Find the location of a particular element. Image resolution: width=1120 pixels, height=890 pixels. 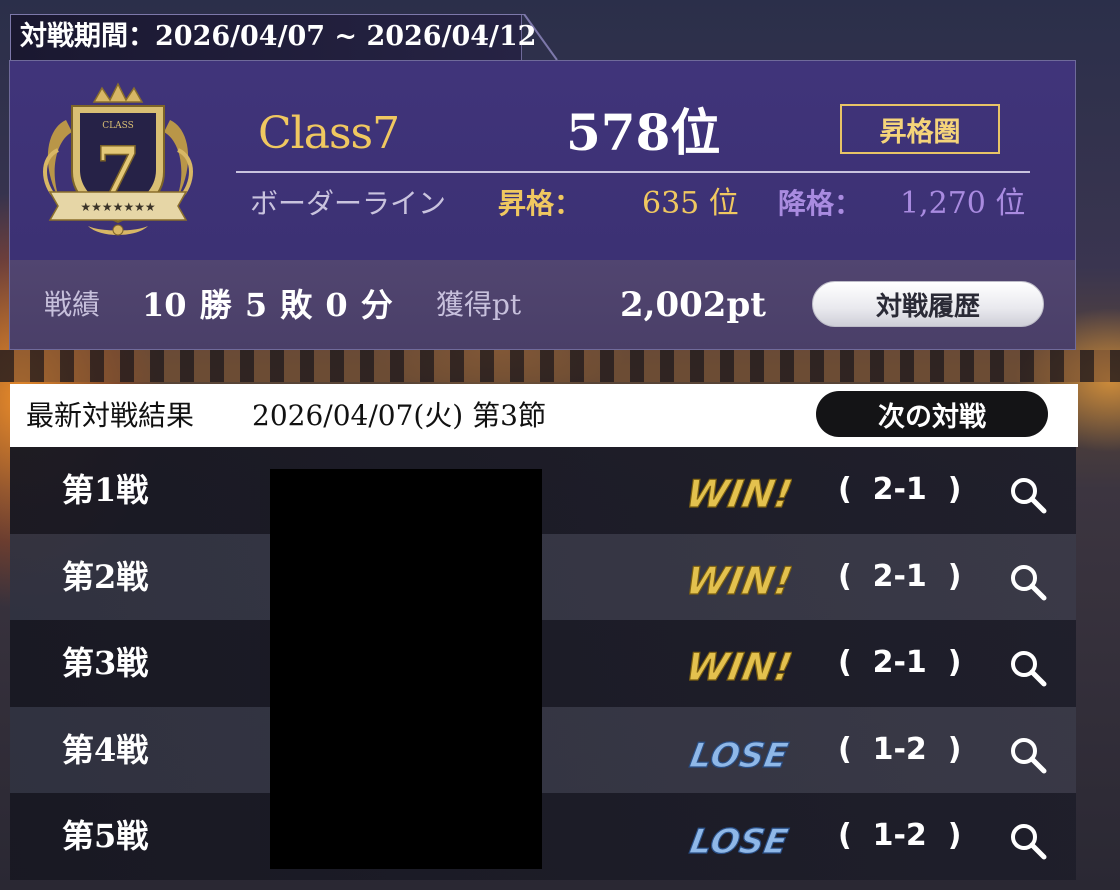

points-label: 獲得pt is located at coordinates (479, 304).